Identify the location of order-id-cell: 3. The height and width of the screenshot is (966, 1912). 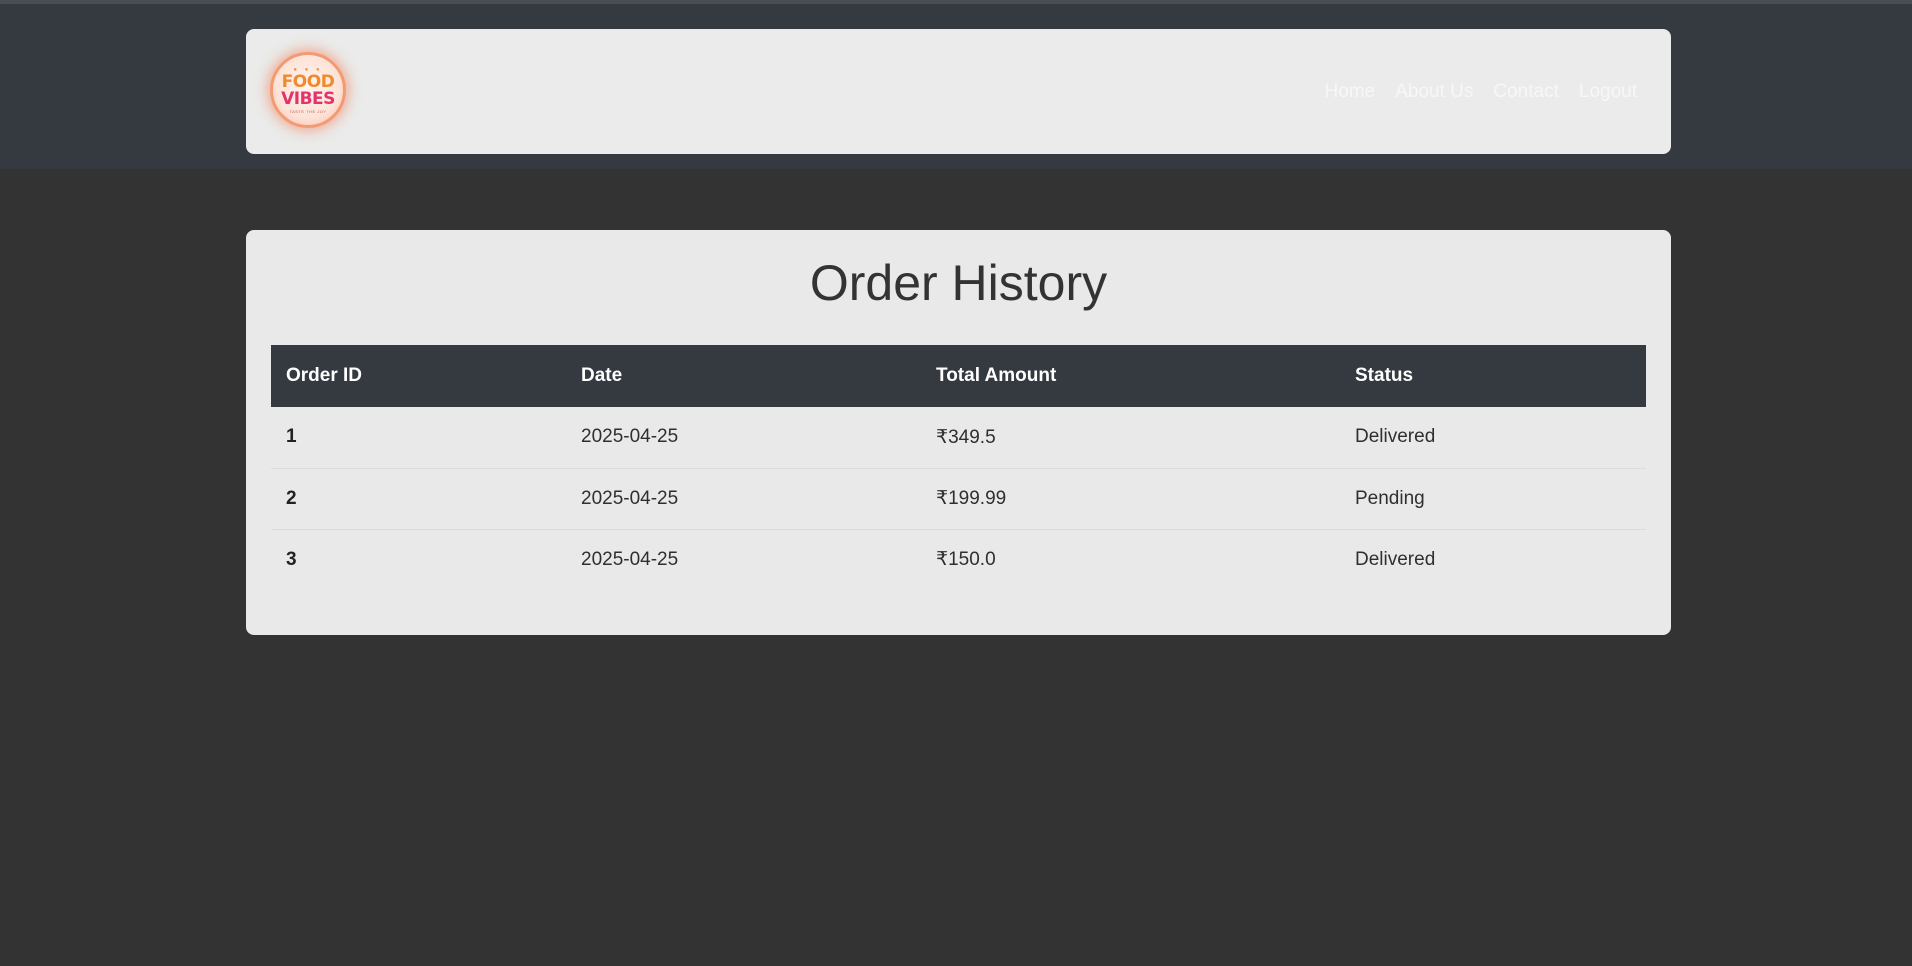
(291, 559).